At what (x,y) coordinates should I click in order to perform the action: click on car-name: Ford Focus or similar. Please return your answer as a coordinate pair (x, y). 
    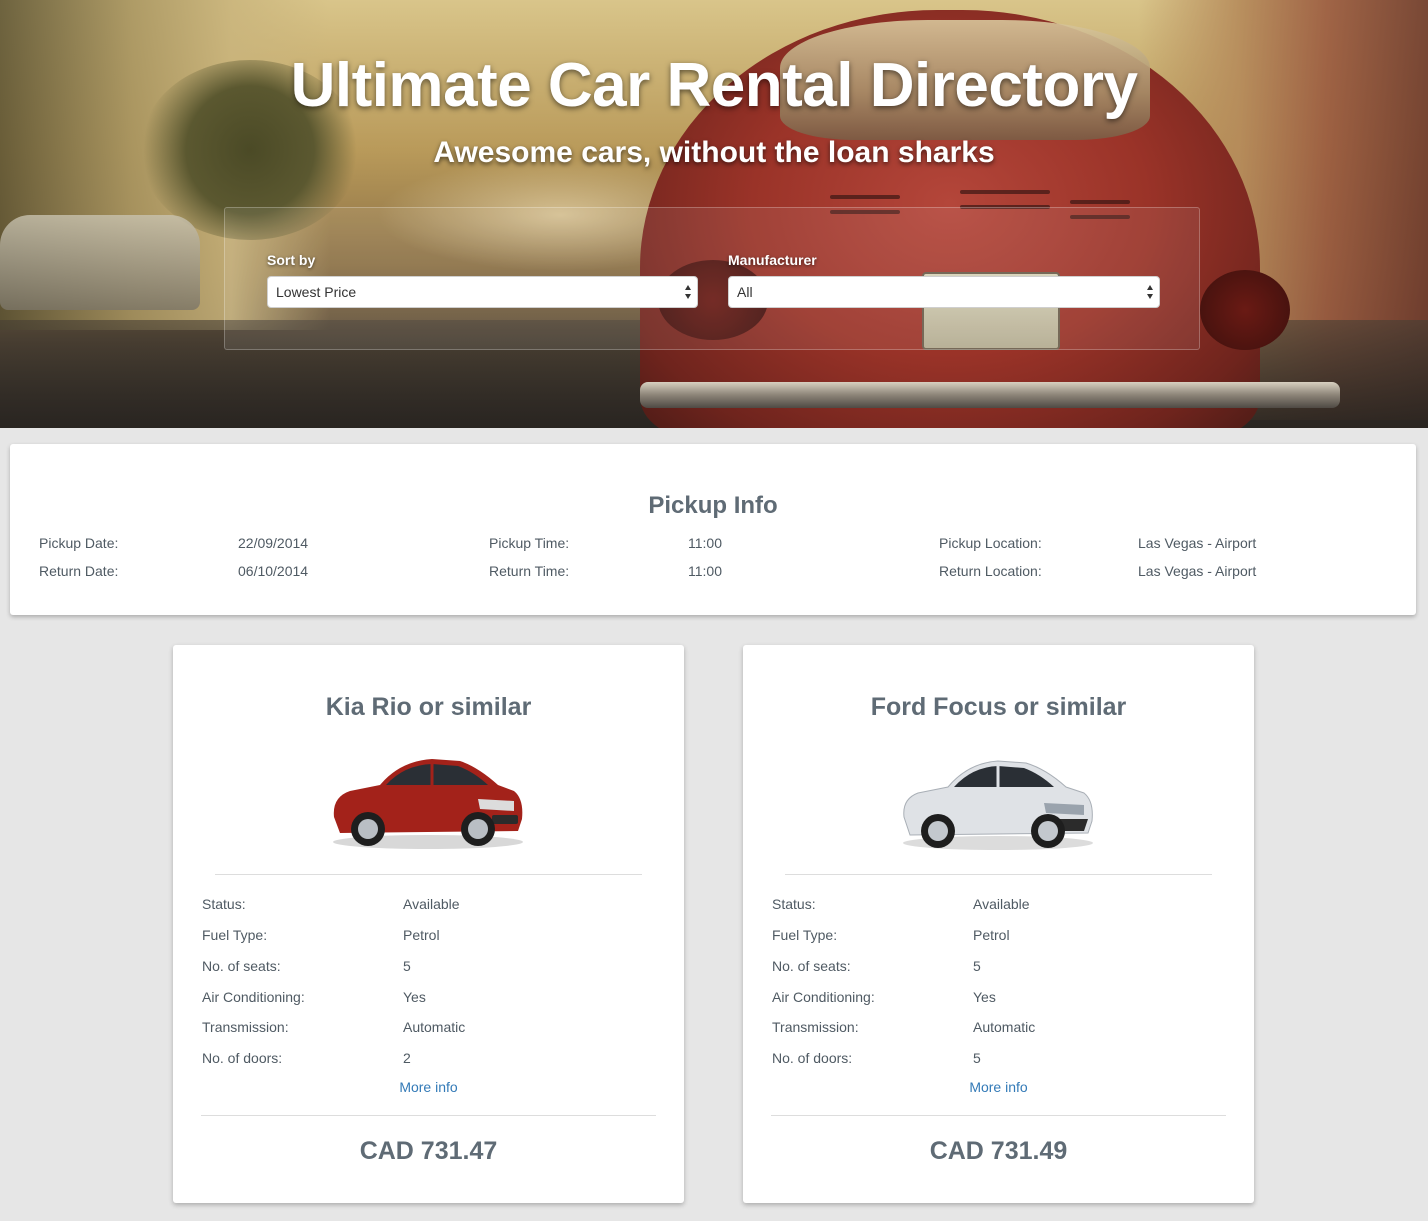
    Looking at the image, I should click on (998, 707).